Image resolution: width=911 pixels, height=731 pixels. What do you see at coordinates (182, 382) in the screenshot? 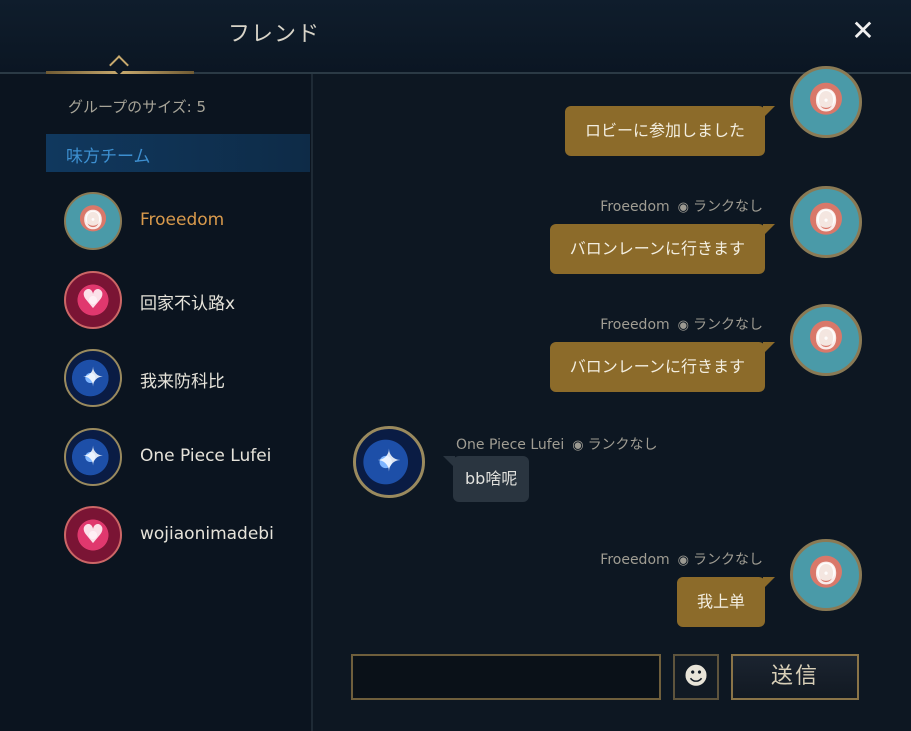
I see `member-name: 我来防科比` at bounding box center [182, 382].